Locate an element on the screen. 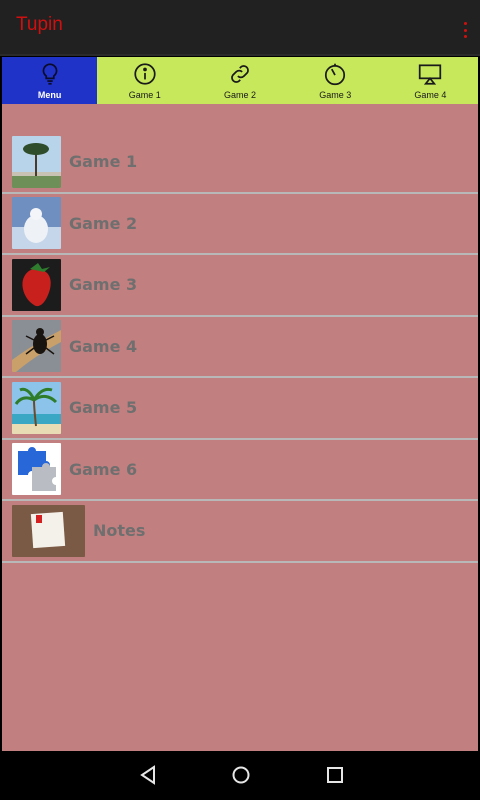 The image size is (480, 800). palm-beach-thumbnail is located at coordinates (36, 407).